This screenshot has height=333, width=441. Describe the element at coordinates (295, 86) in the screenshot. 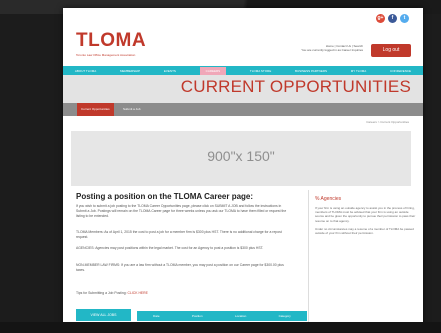

I see `page-title: CURRENT OPPORTUNITIES` at that location.